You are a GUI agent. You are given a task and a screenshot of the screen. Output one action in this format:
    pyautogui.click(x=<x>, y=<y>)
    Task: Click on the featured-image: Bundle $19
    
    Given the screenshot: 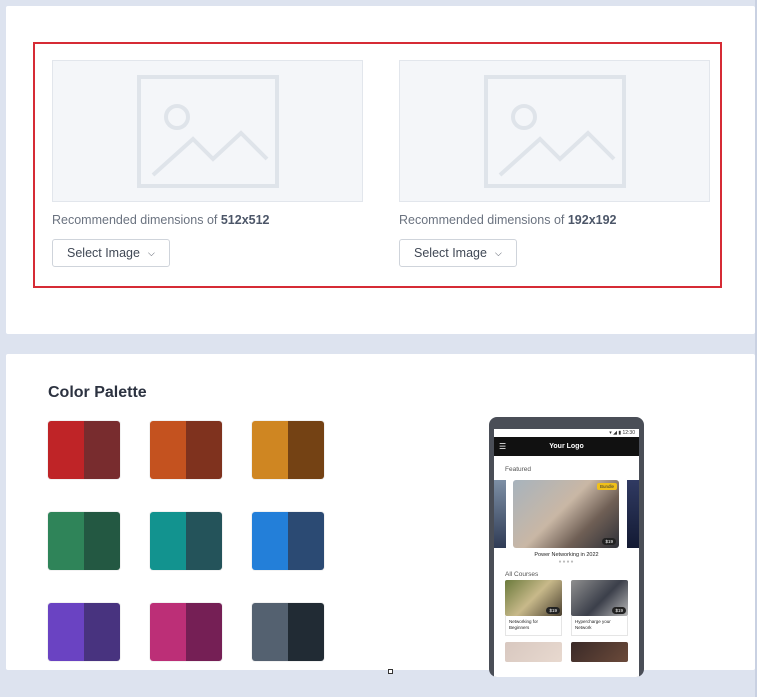 What is the action you would take?
    pyautogui.click(x=566, y=514)
    